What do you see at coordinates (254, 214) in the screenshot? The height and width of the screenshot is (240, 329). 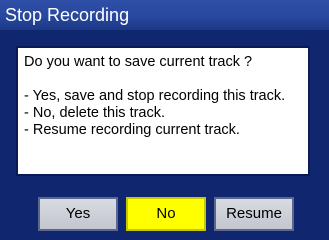 I see `resume-button: Resume` at bounding box center [254, 214].